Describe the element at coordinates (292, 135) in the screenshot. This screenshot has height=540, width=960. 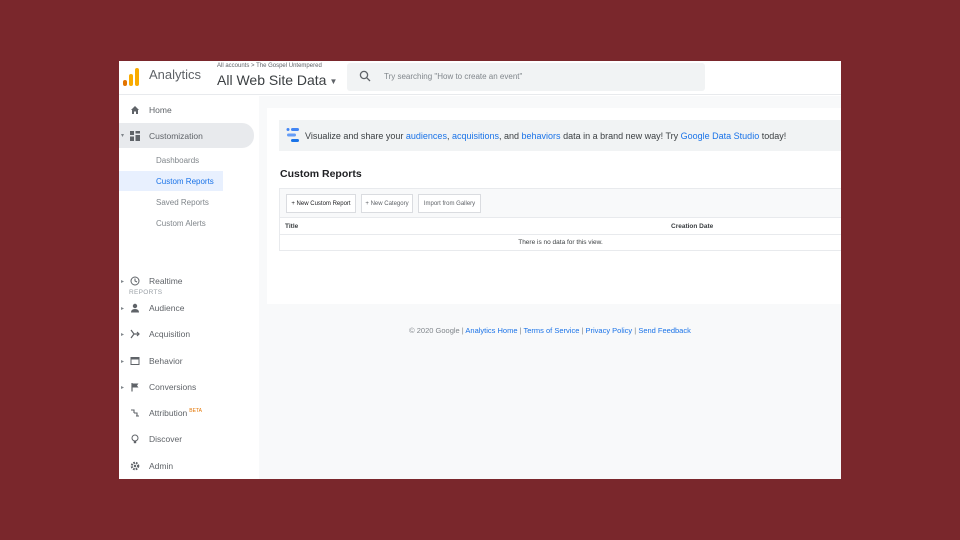
I see `data-studio-icon` at that location.